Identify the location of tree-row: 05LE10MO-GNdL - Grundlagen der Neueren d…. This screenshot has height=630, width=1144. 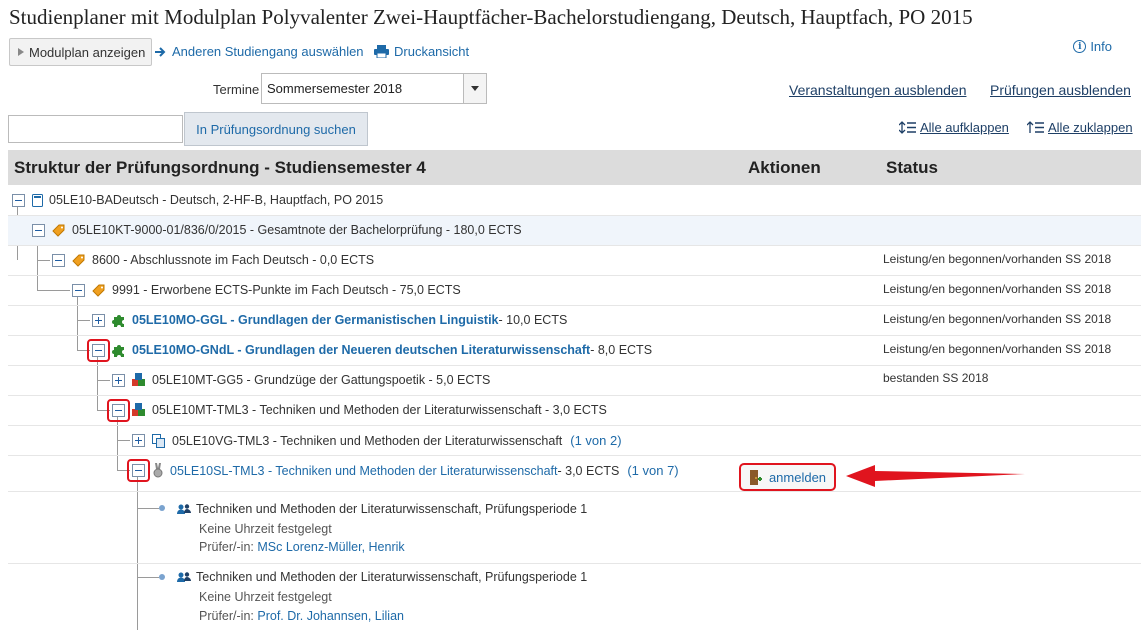
(574, 351).